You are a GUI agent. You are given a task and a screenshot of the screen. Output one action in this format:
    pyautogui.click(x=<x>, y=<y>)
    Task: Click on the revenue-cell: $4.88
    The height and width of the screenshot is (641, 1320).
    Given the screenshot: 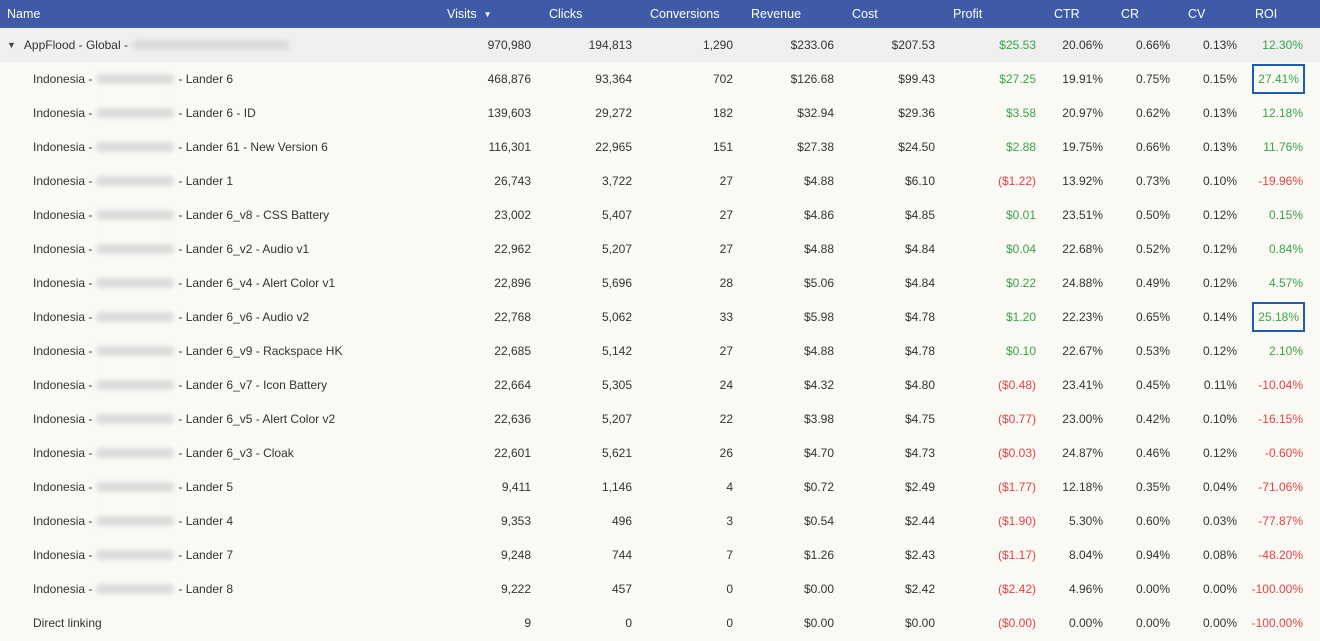 What is the action you would take?
    pyautogui.click(x=818, y=351)
    